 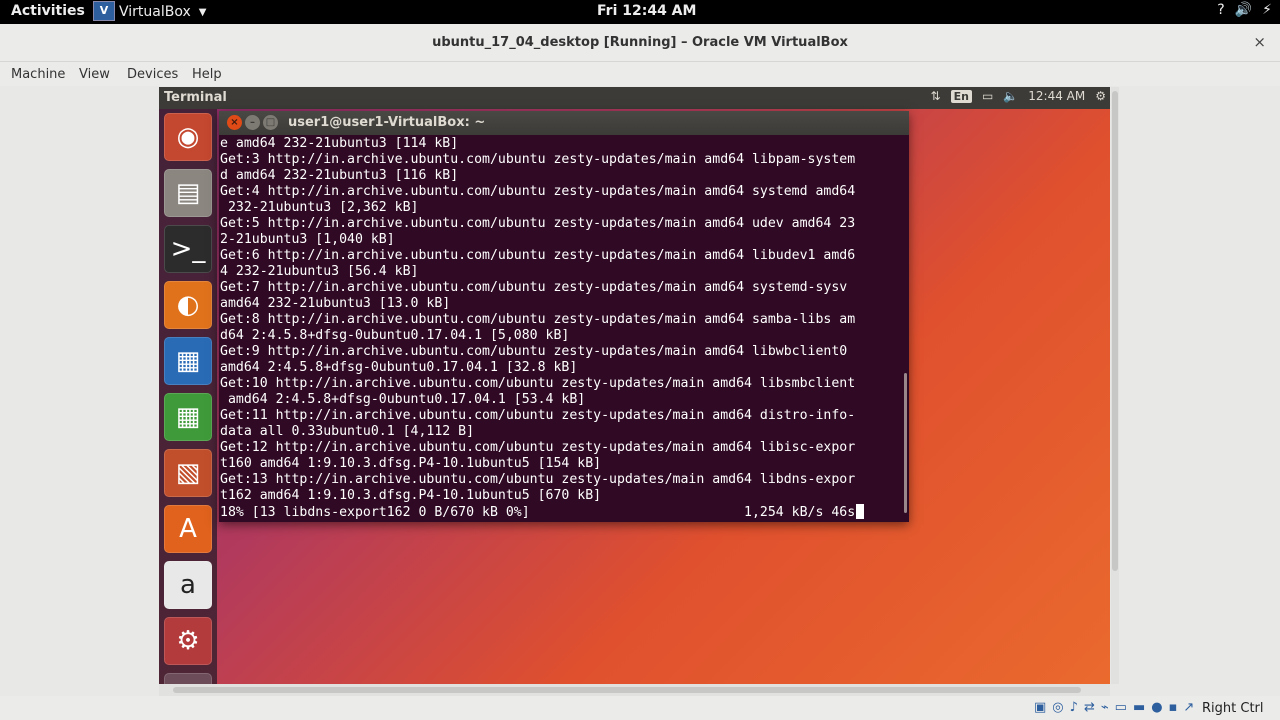 What do you see at coordinates (1089, 707) in the screenshot?
I see `network-icon: ⇄` at bounding box center [1089, 707].